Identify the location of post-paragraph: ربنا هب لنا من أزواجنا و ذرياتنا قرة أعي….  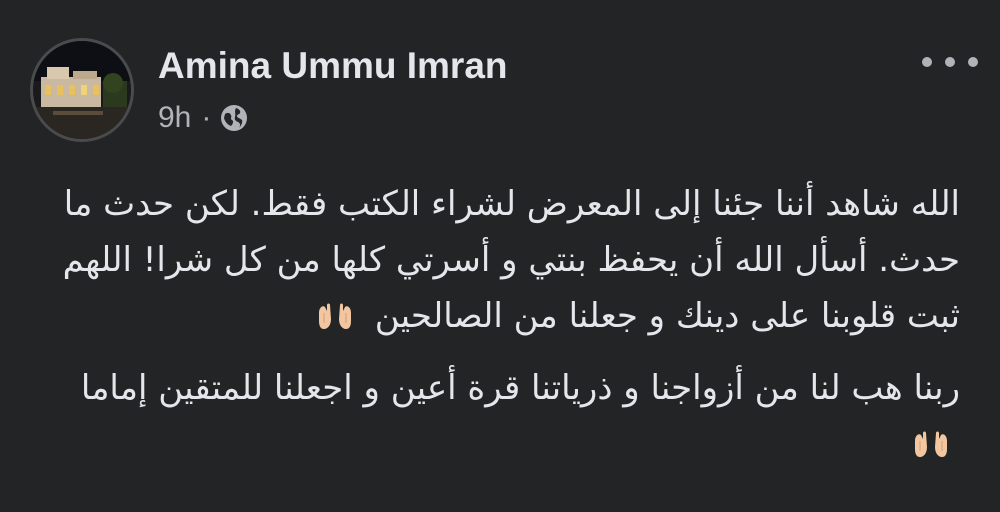
(500, 388).